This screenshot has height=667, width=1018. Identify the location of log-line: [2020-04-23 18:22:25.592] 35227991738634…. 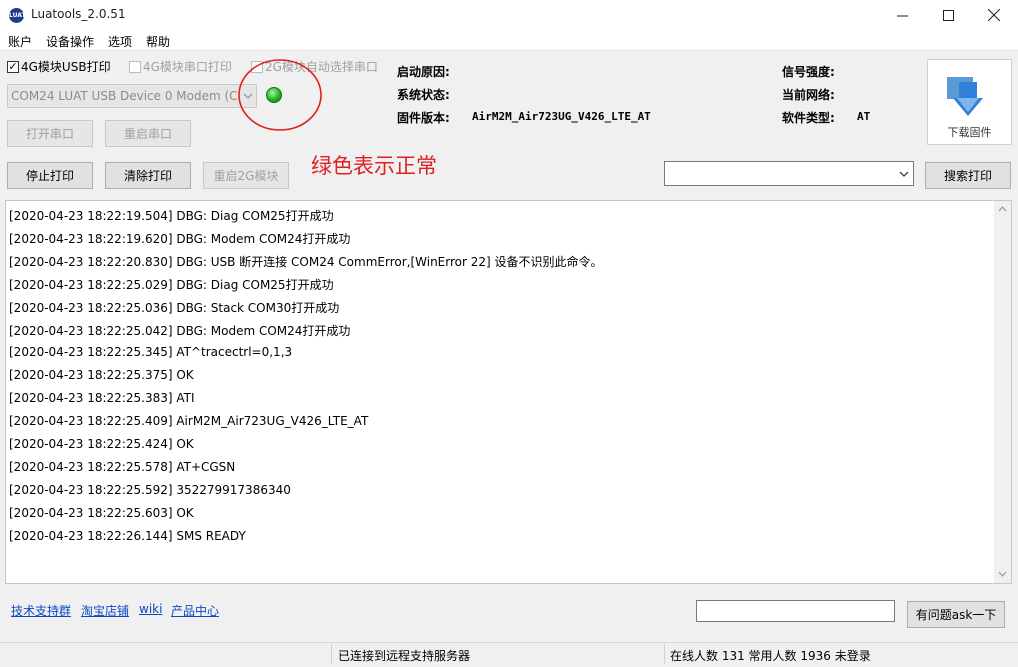
(150, 490).